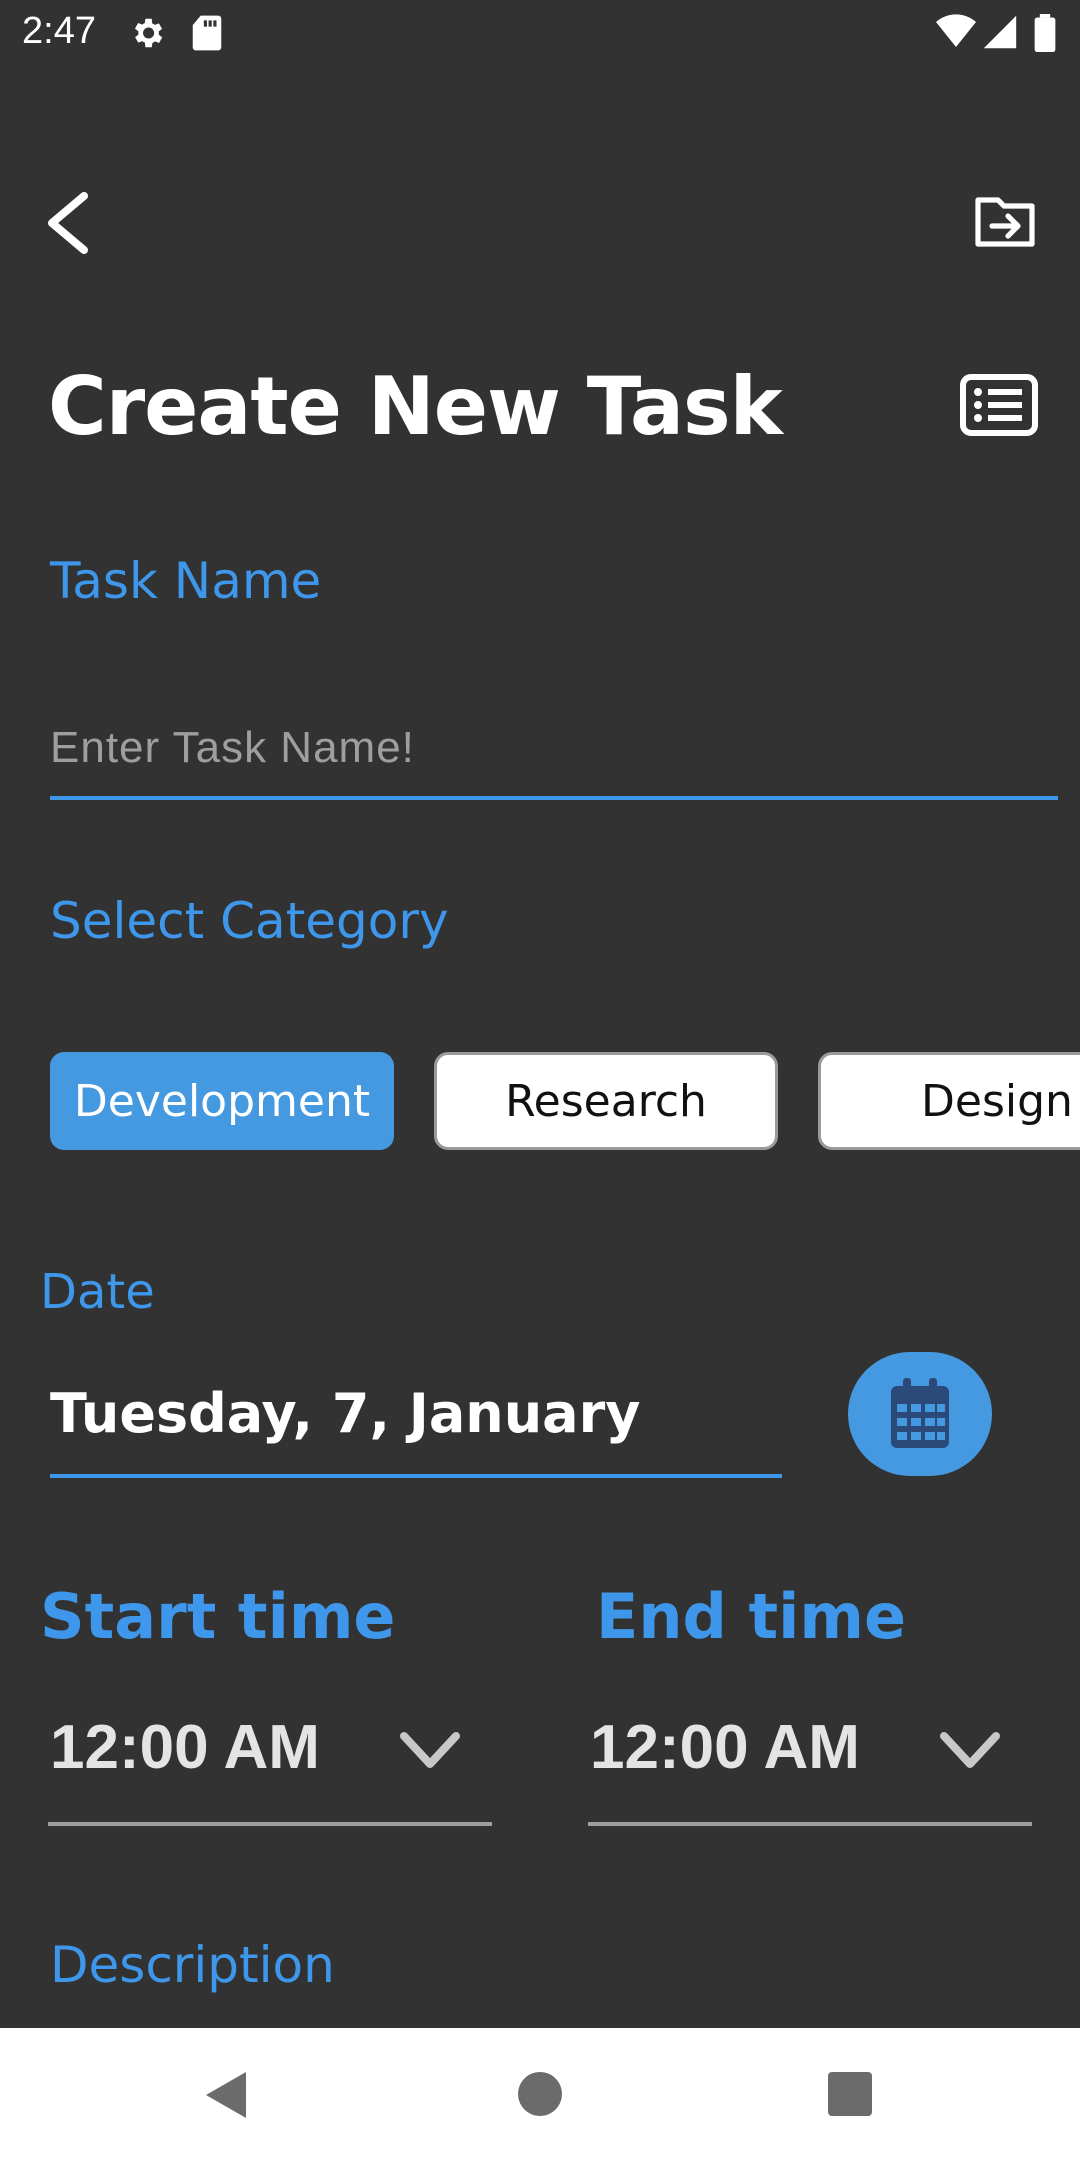 This screenshot has width=1080, height=2160. What do you see at coordinates (949, 1101) in the screenshot?
I see `category-chip-design: Design` at bounding box center [949, 1101].